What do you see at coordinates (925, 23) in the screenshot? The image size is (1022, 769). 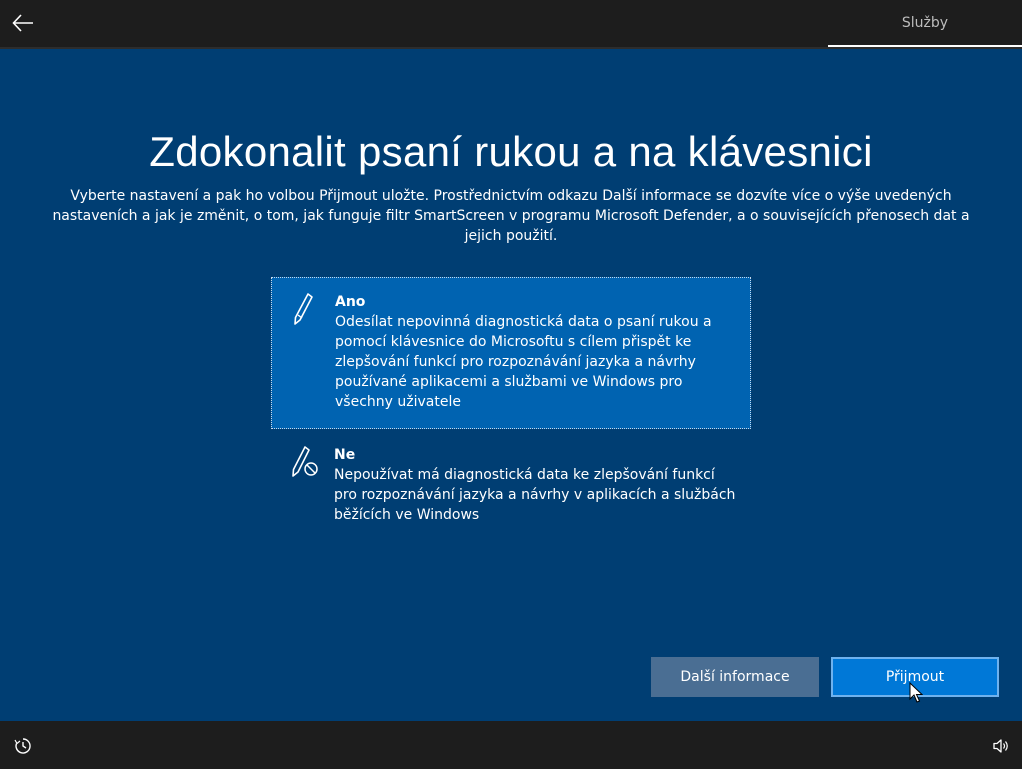 I see `tab-sluzby: Služby` at bounding box center [925, 23].